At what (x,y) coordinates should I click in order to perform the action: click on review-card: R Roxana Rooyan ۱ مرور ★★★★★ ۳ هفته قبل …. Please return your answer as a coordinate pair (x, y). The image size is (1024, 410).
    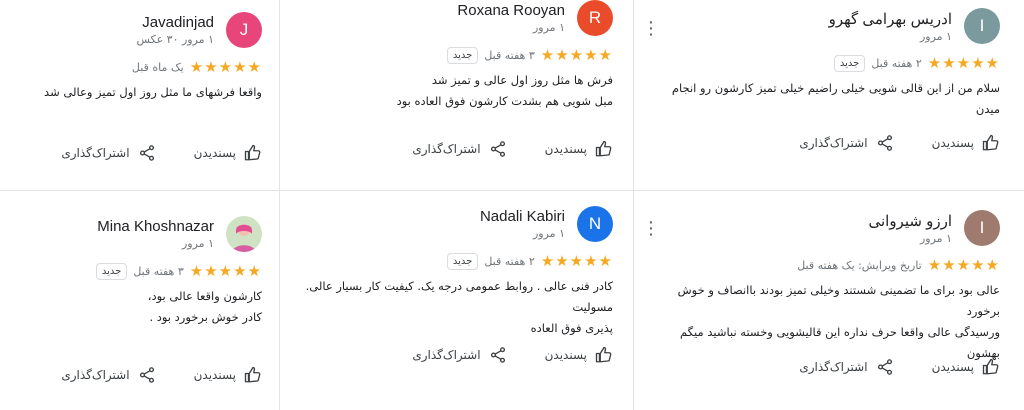
    Looking at the image, I should click on (504, 91).